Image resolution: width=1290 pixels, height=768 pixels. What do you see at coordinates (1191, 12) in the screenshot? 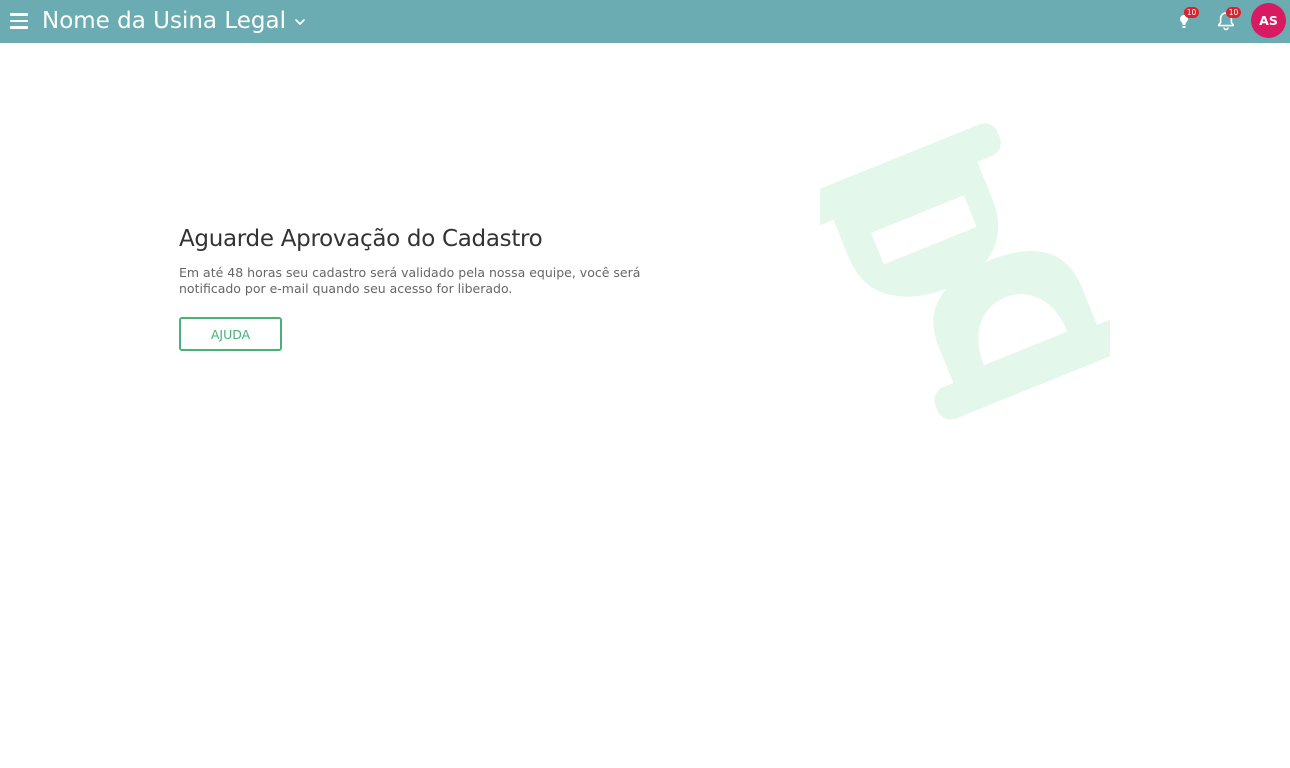
I see `hints-badge: 10` at bounding box center [1191, 12].